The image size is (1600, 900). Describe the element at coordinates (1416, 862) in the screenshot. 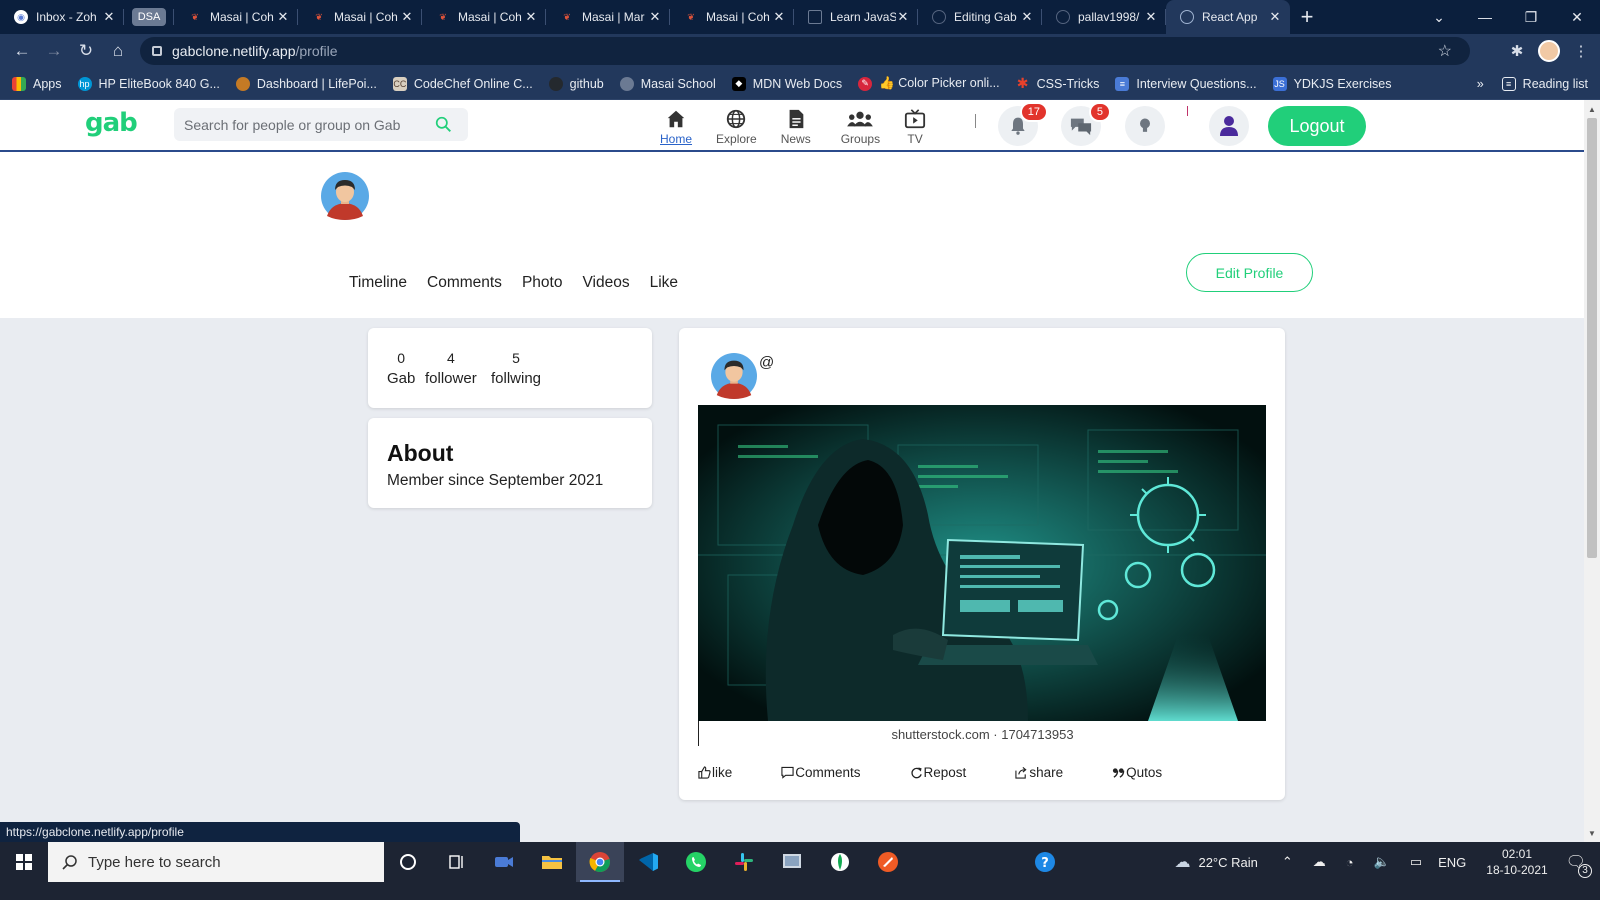

I see `battery-icon: ▭` at that location.